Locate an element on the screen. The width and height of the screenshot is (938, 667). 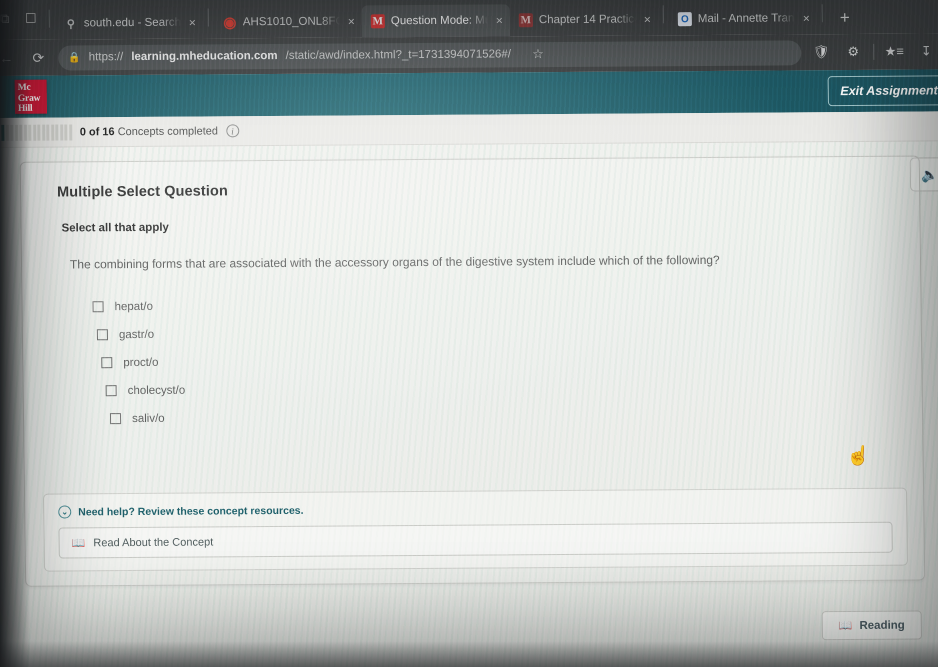
option-row: saliv/o is located at coordinates (504, 416).